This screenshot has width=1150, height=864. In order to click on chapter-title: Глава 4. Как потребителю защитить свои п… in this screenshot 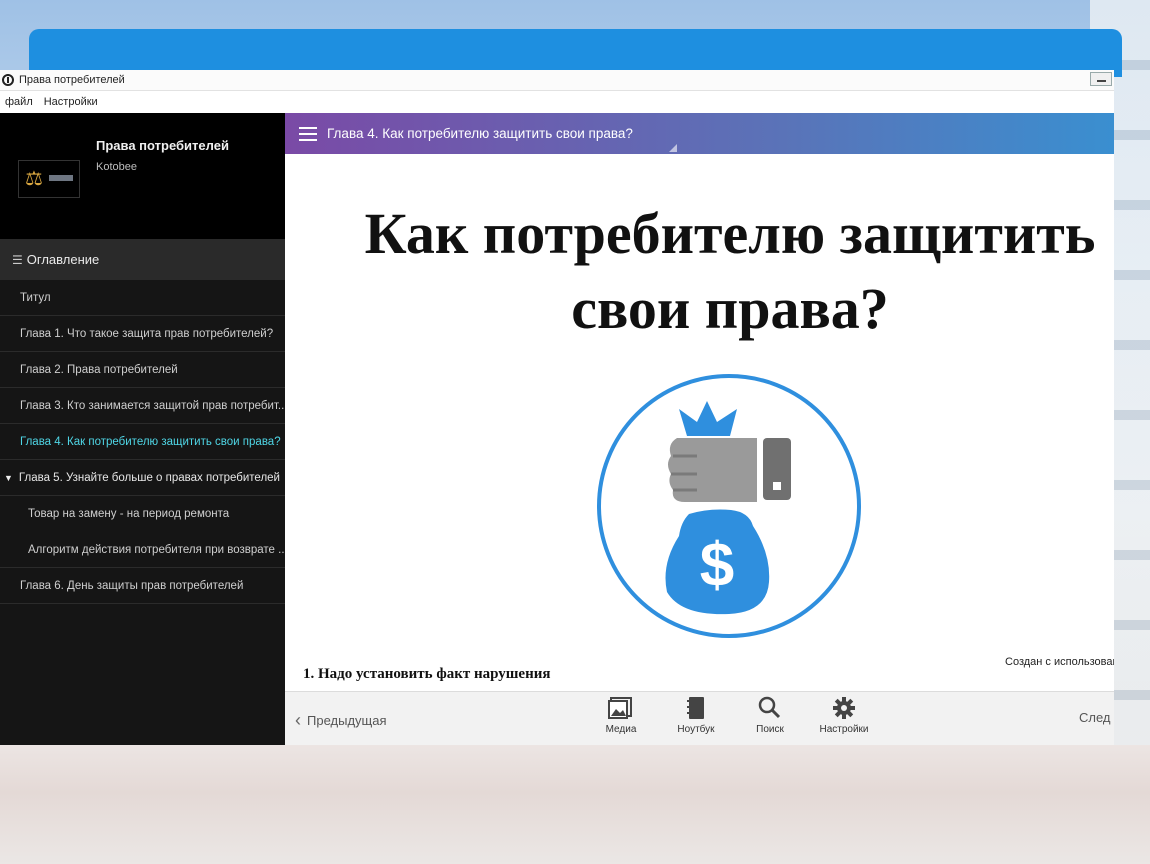, I will do `click(480, 133)`.